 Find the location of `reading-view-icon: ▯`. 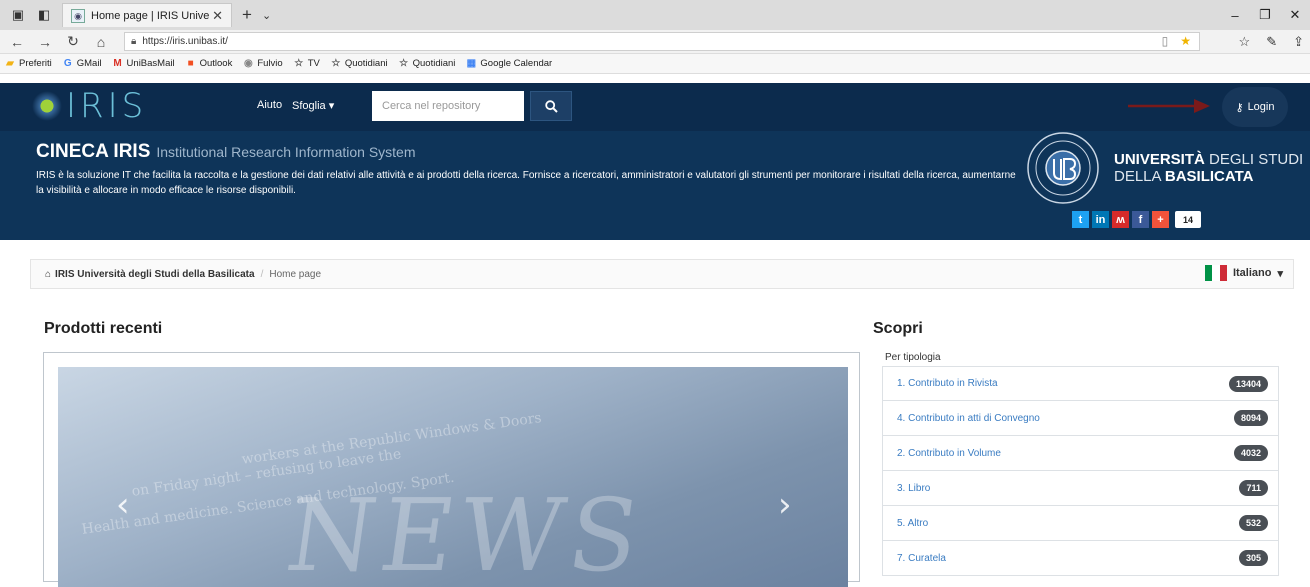

reading-view-icon: ▯ is located at coordinates (1165, 41).